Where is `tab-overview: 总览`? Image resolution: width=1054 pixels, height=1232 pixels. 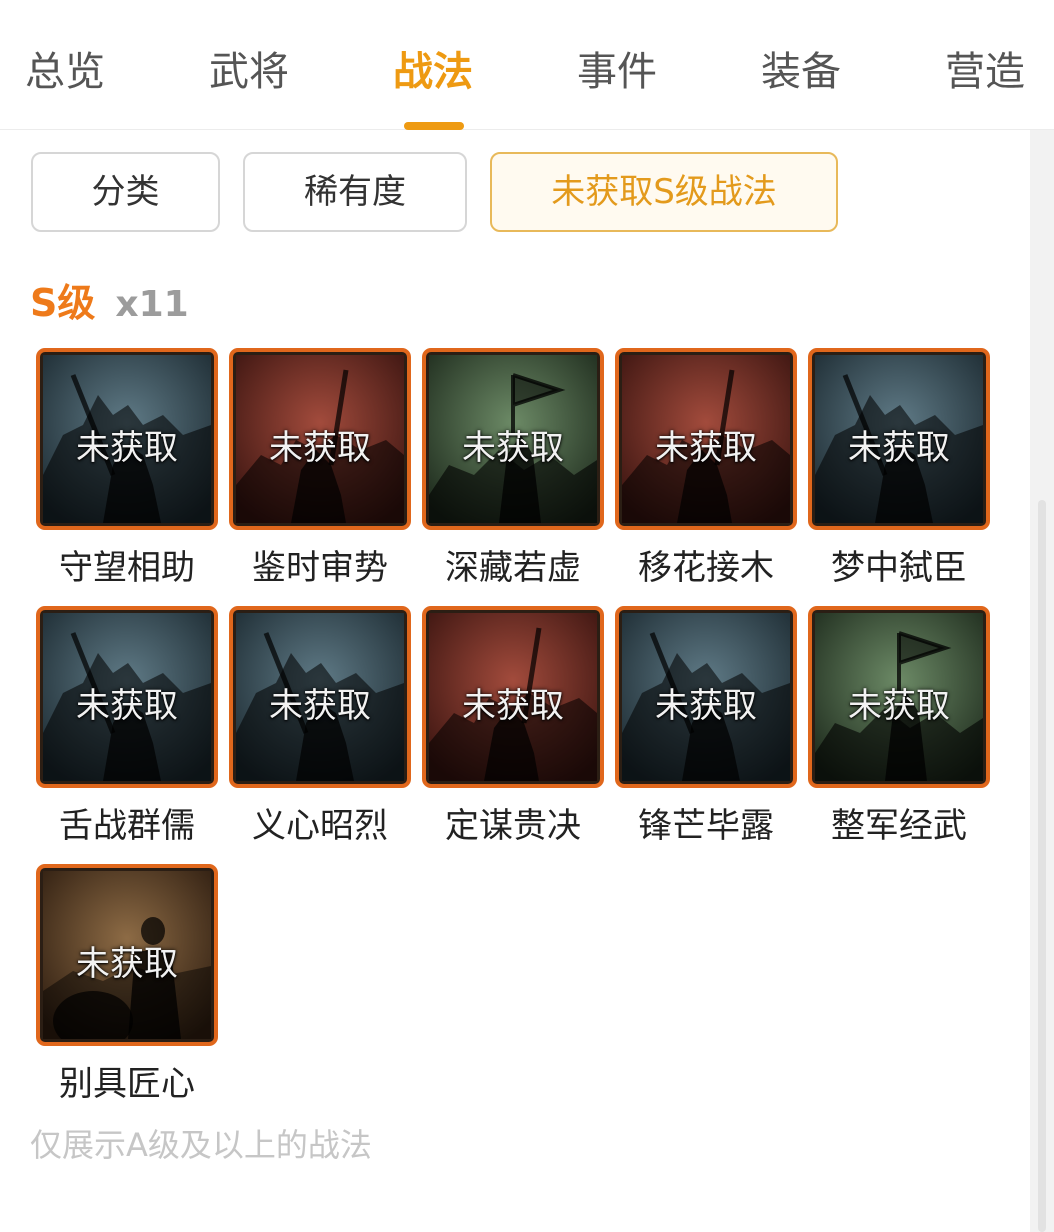 tab-overview: 总览 is located at coordinates (75, 72).